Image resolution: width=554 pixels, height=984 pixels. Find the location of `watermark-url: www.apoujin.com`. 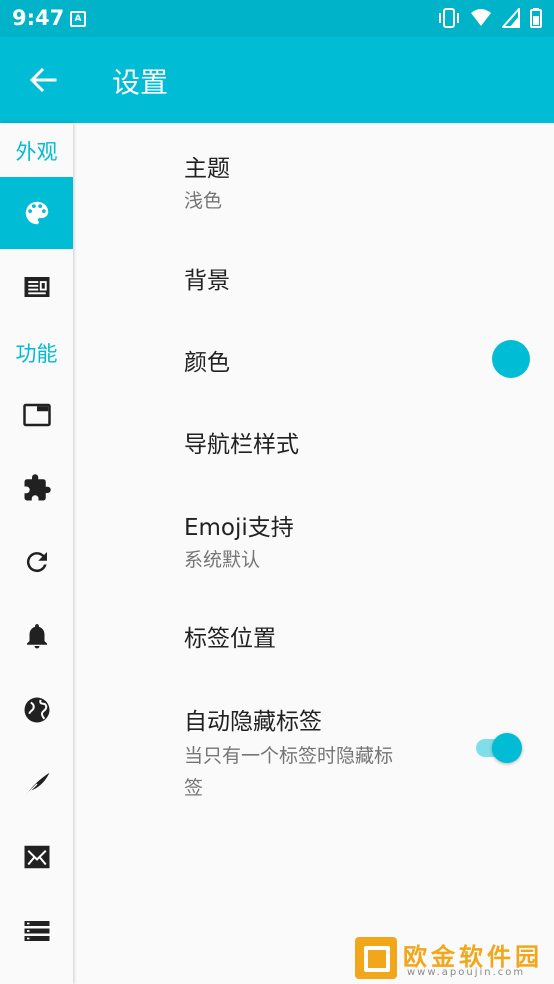

watermark-url: www.apoujin.com is located at coordinates (466, 972).